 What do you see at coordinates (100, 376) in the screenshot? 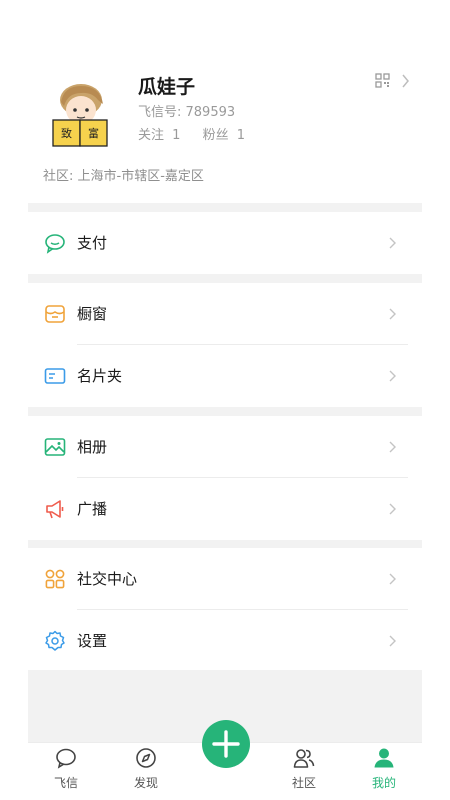
I see `menu-item-label: 名片夹` at bounding box center [100, 376].